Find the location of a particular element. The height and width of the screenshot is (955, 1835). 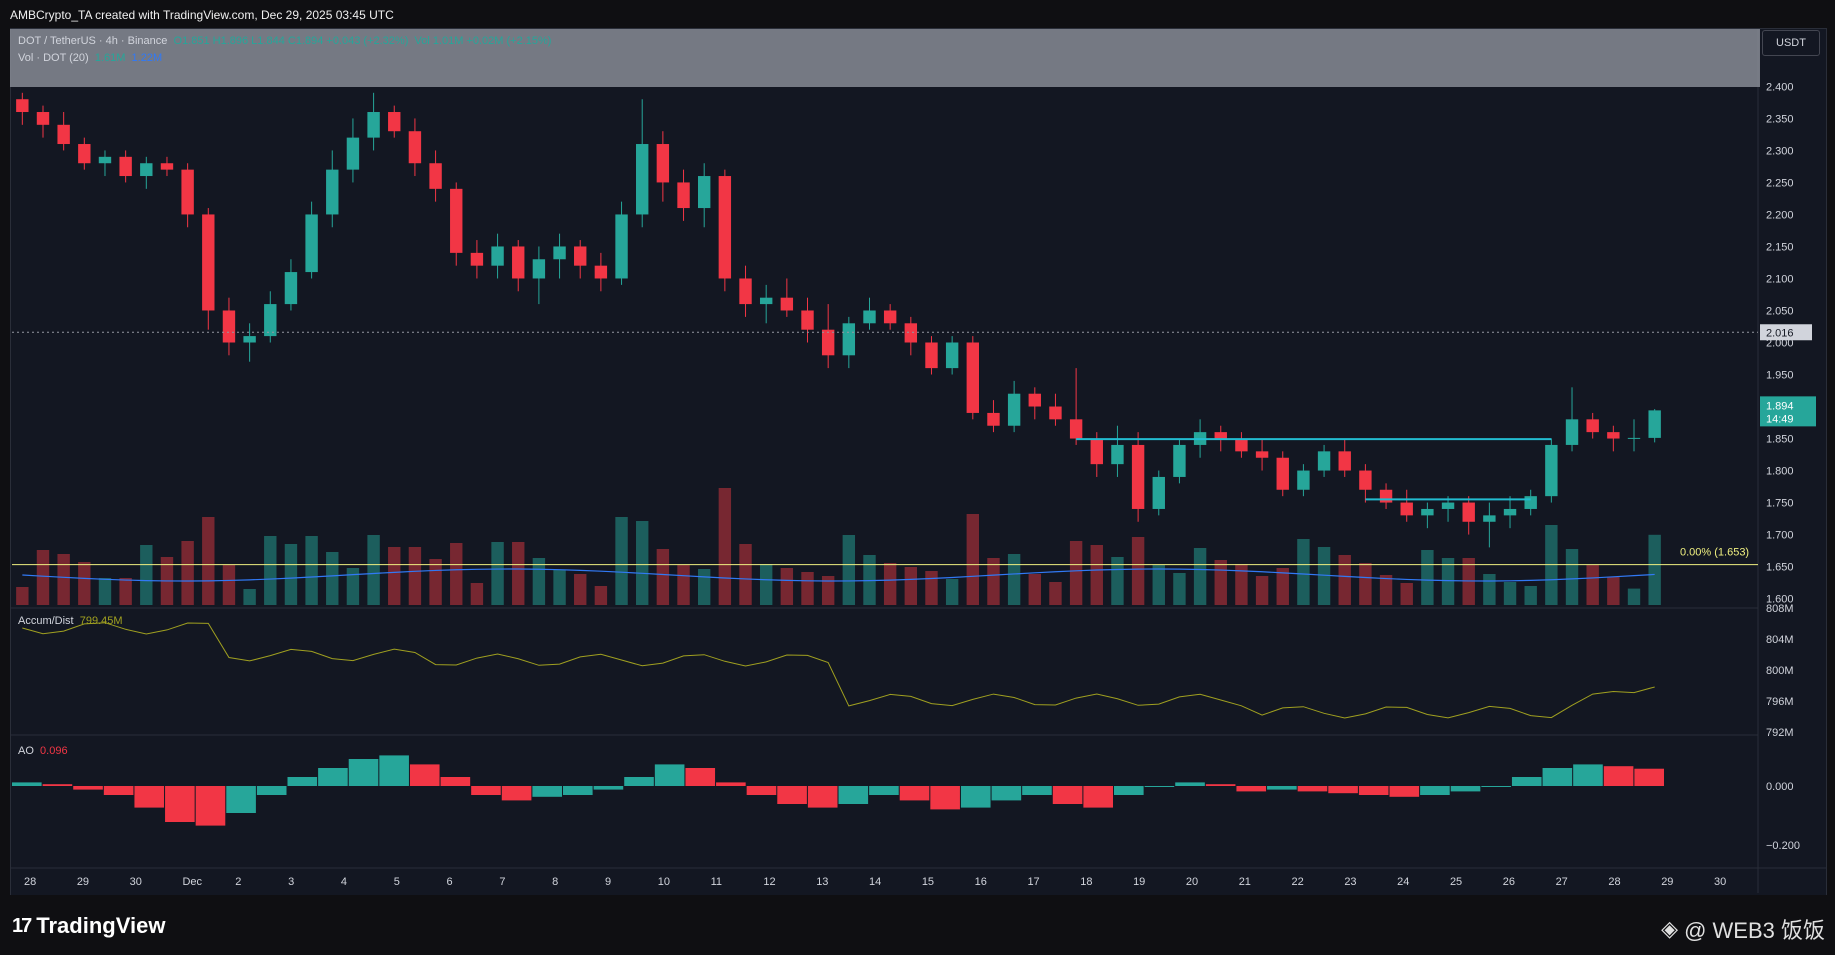

ao-title: AO is located at coordinates (26, 751).